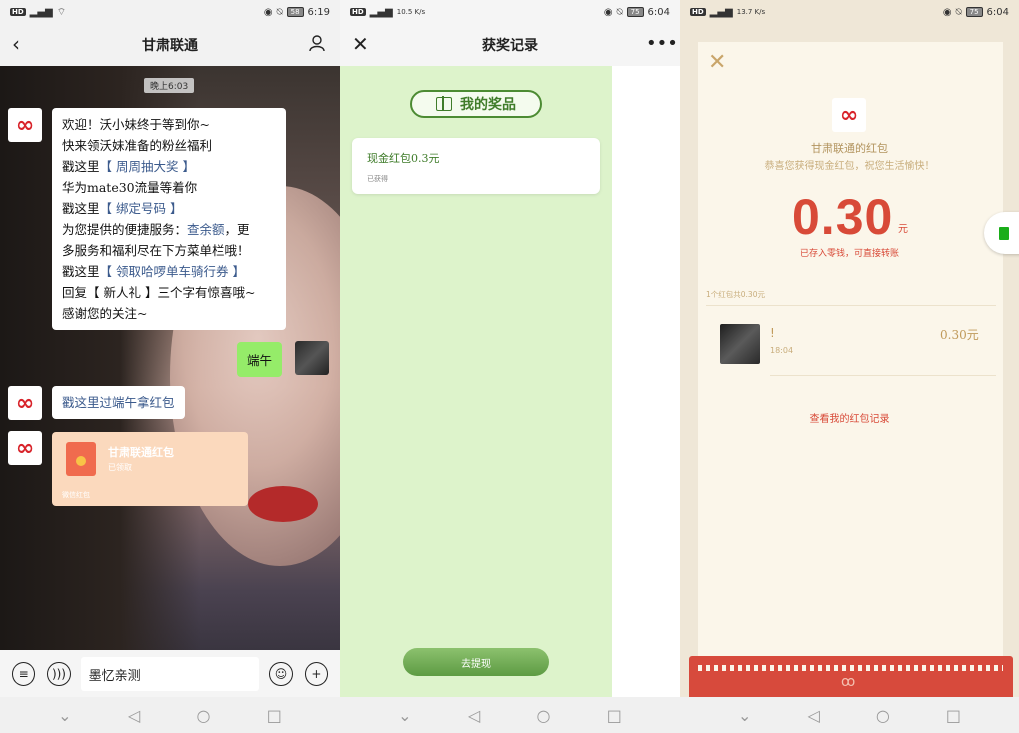 The image size is (1019, 733). What do you see at coordinates (662, 45) in the screenshot?
I see `more-icon: •••` at bounding box center [662, 45].